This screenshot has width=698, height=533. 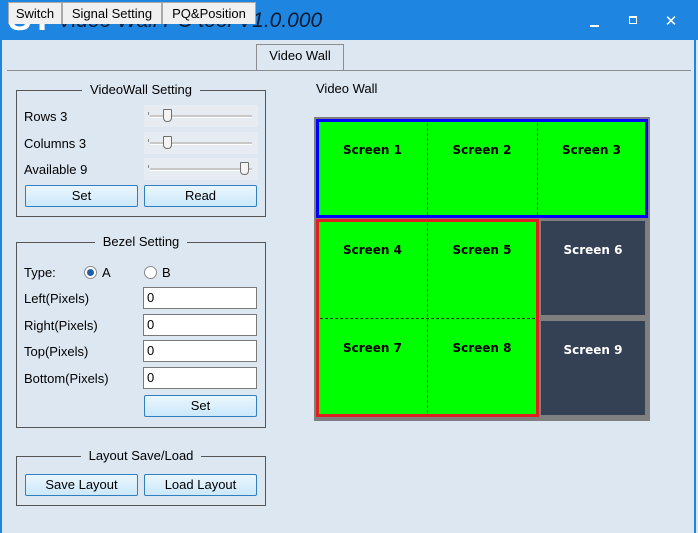 I want to click on left-pixels-input: 0, so click(x=200, y=298).